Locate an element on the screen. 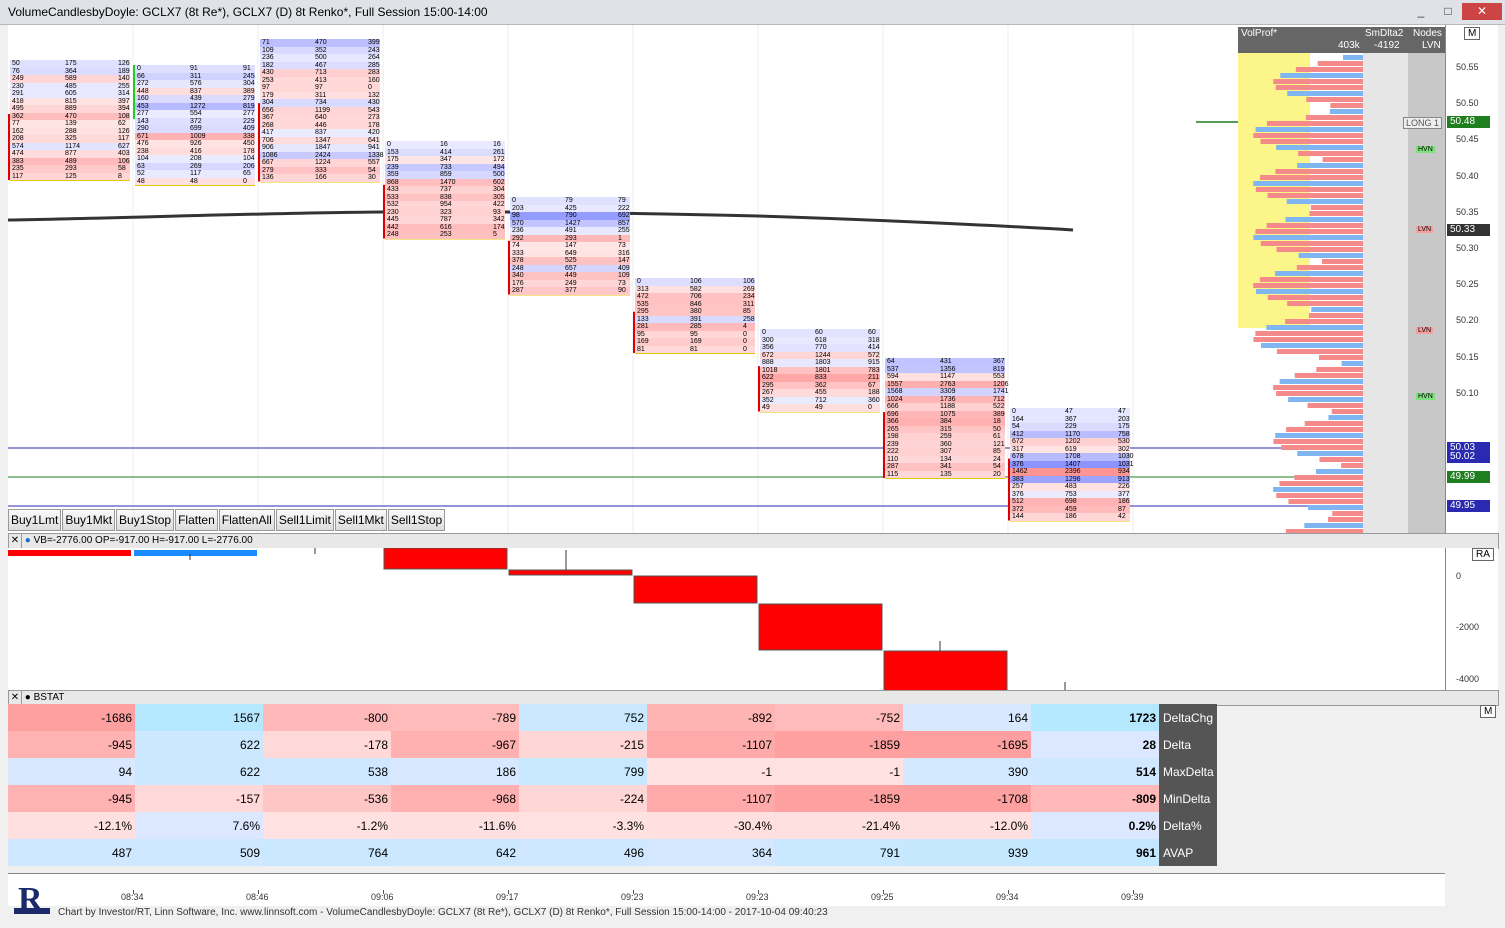 Image resolution: width=1505 pixels, height=928 pixels. vb-tick: -2000 is located at coordinates (1468, 627).